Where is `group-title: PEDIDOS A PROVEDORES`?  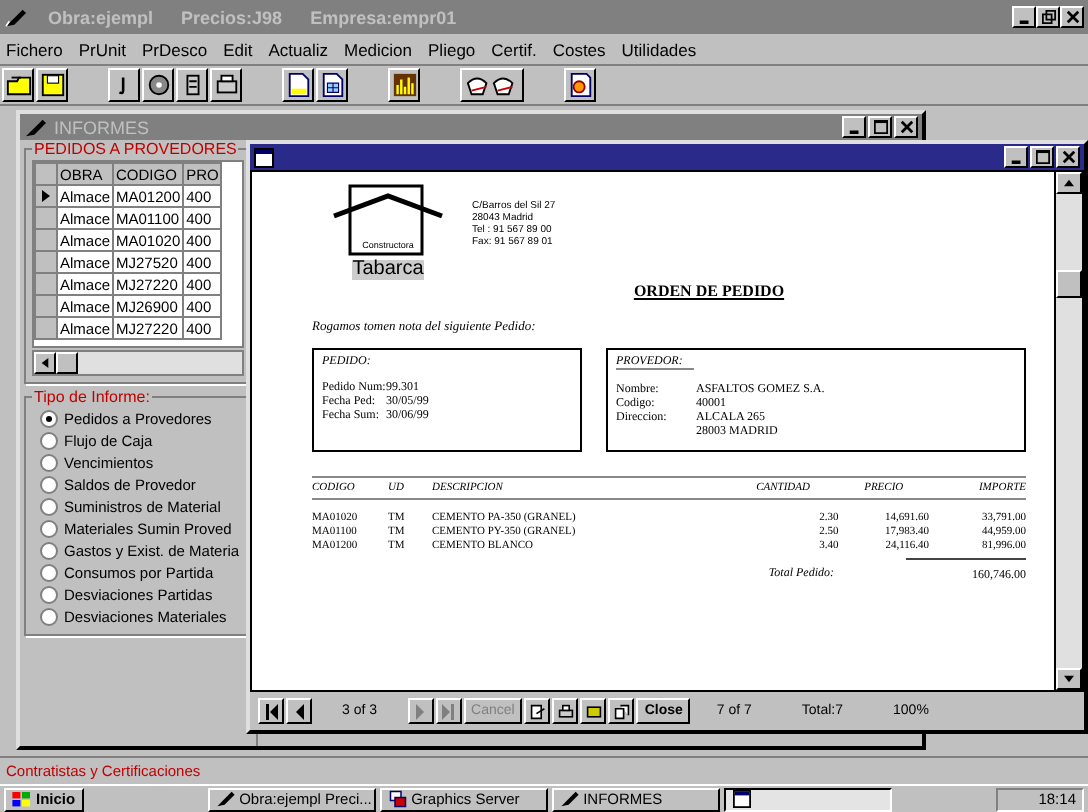
group-title: PEDIDOS A PROVEDORES is located at coordinates (135, 149).